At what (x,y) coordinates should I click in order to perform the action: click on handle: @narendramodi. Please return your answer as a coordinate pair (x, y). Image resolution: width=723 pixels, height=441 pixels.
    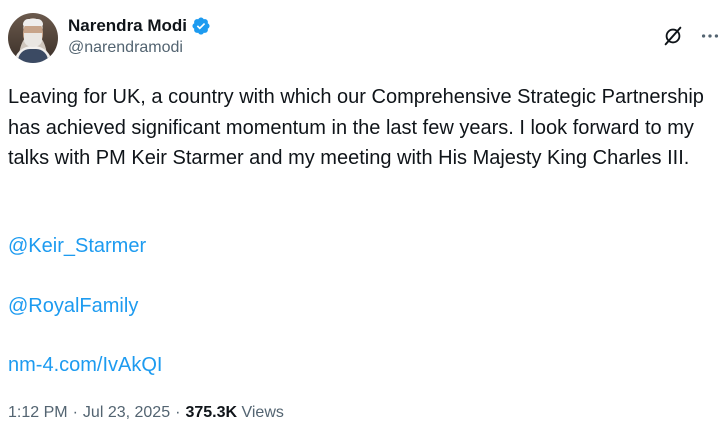
    Looking at the image, I should click on (139, 48).